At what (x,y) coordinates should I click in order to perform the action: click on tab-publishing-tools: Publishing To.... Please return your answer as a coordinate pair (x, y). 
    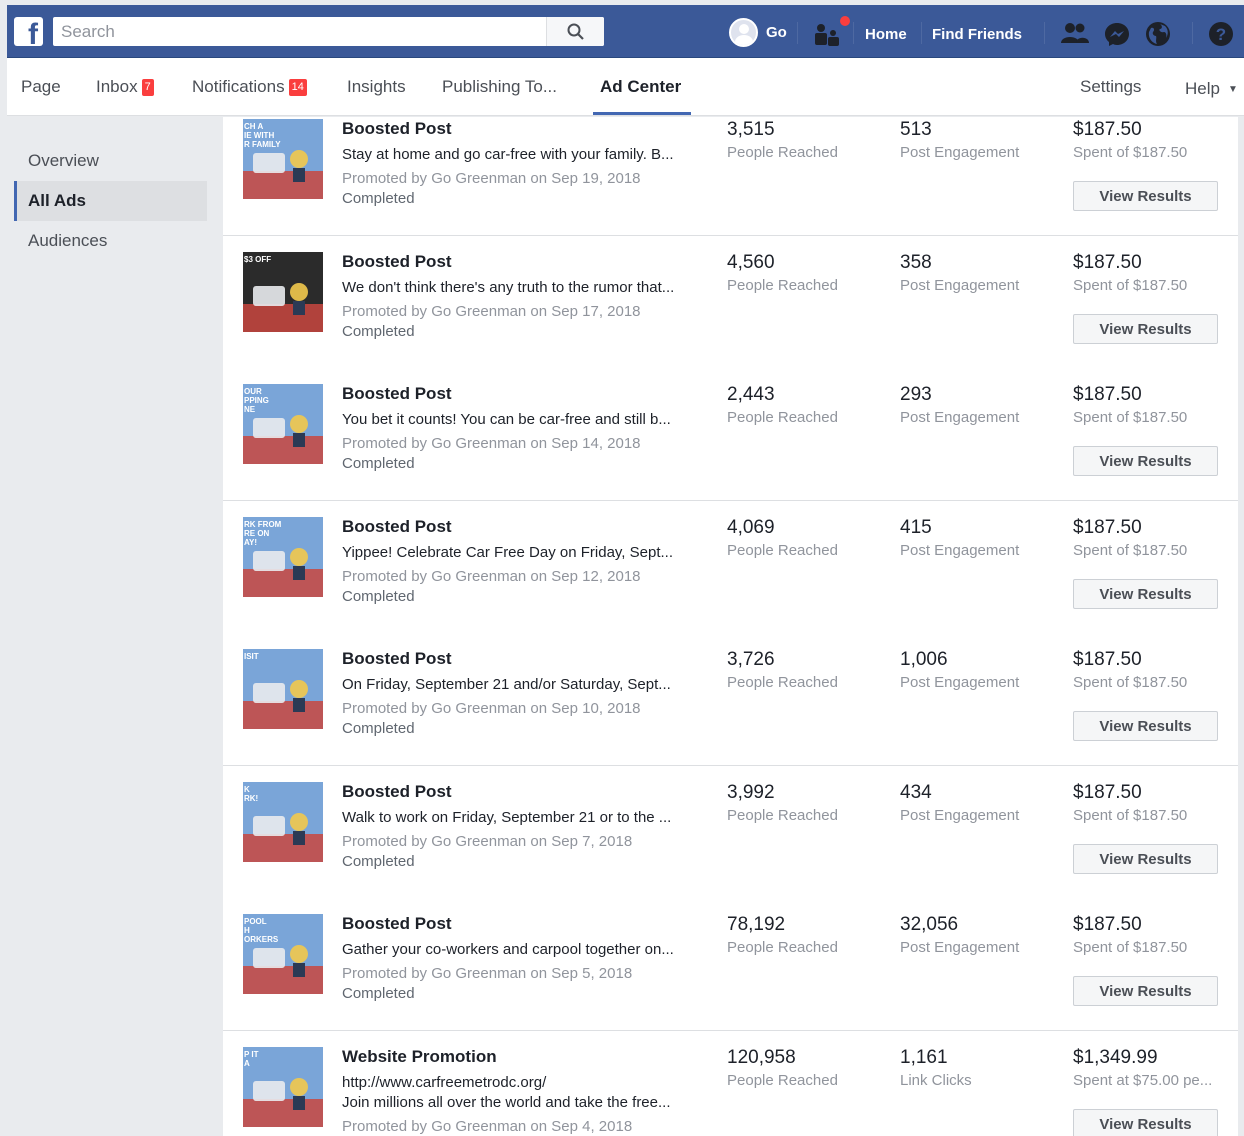
    Looking at the image, I should click on (499, 87).